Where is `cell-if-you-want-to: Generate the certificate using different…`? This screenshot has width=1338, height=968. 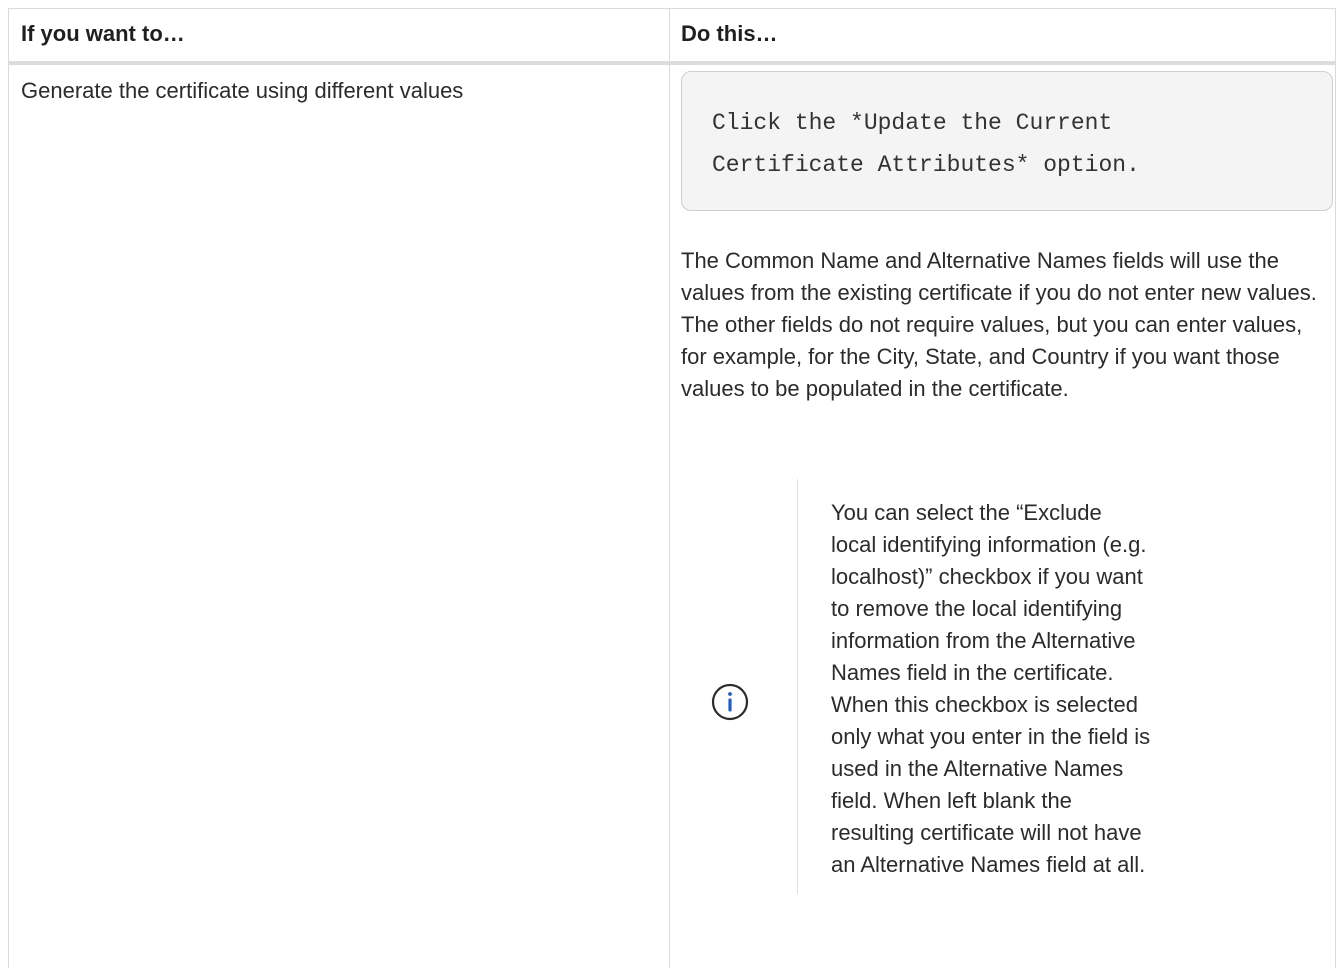
cell-if-you-want-to: Generate the certificate using different… is located at coordinates (242, 90).